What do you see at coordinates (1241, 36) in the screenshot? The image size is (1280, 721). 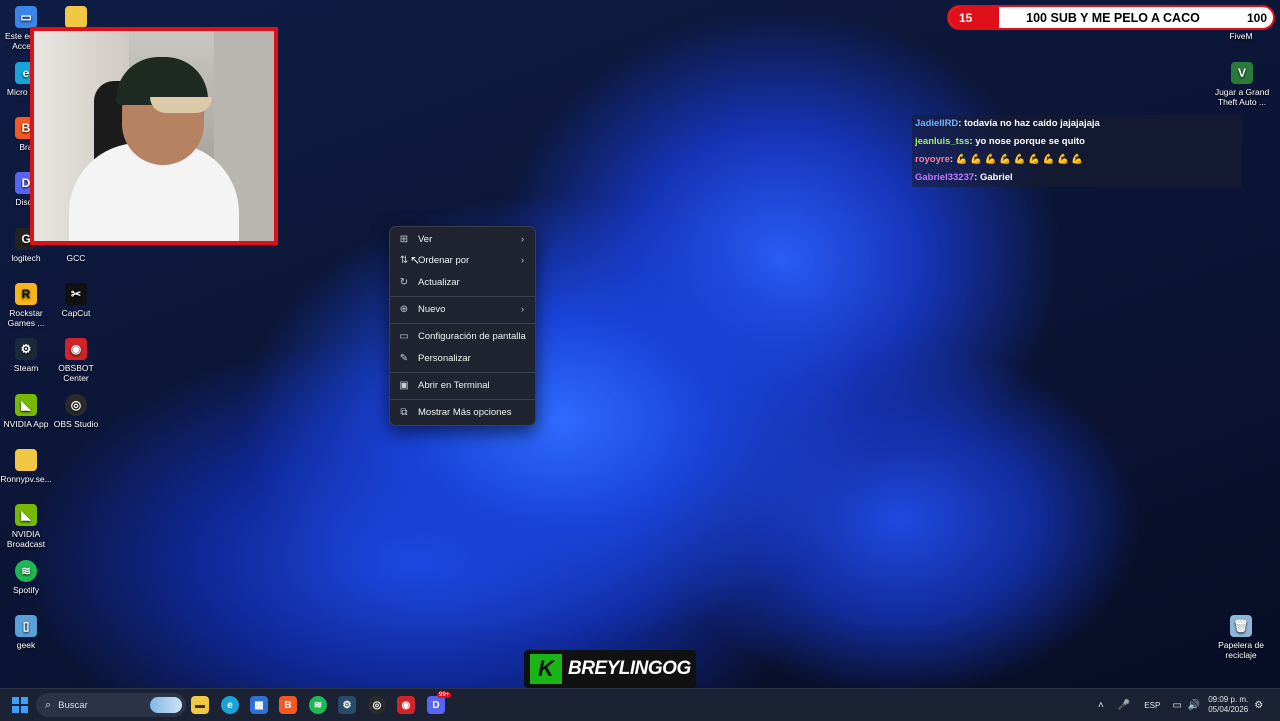 I see `desktop-icon-label: FiveM` at bounding box center [1241, 36].